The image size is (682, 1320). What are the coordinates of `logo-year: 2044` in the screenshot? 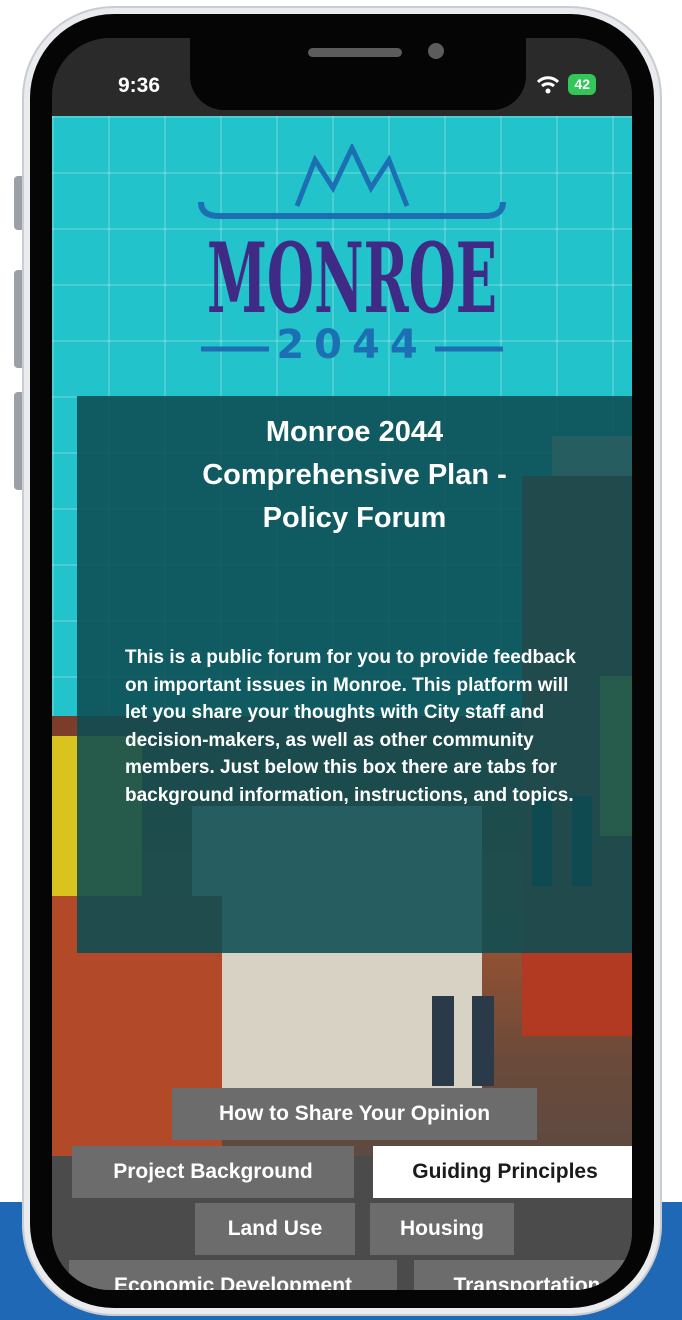 It's located at (351, 343).